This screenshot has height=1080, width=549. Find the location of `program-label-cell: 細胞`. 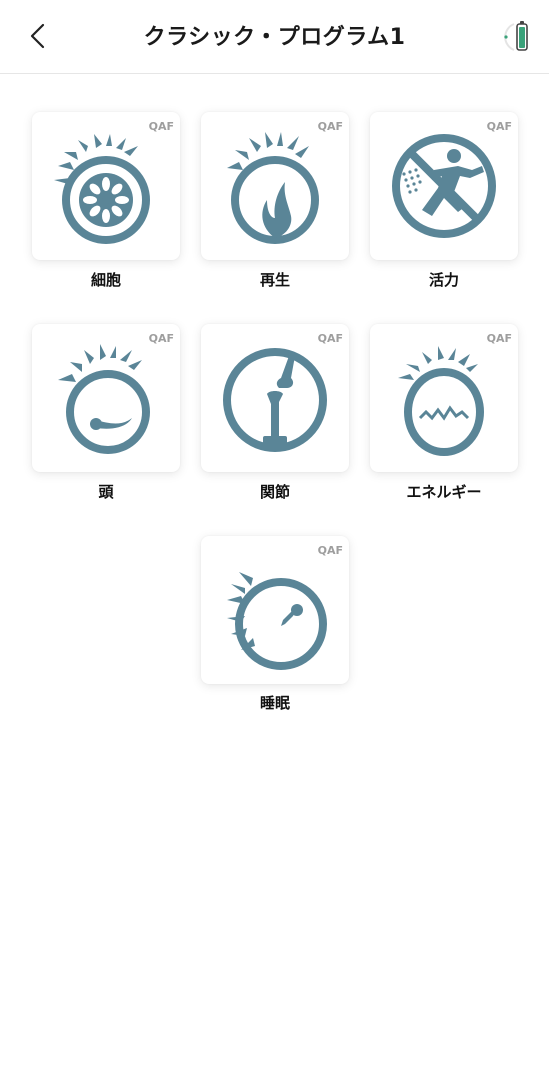

program-label-cell: 細胞 is located at coordinates (105, 280).